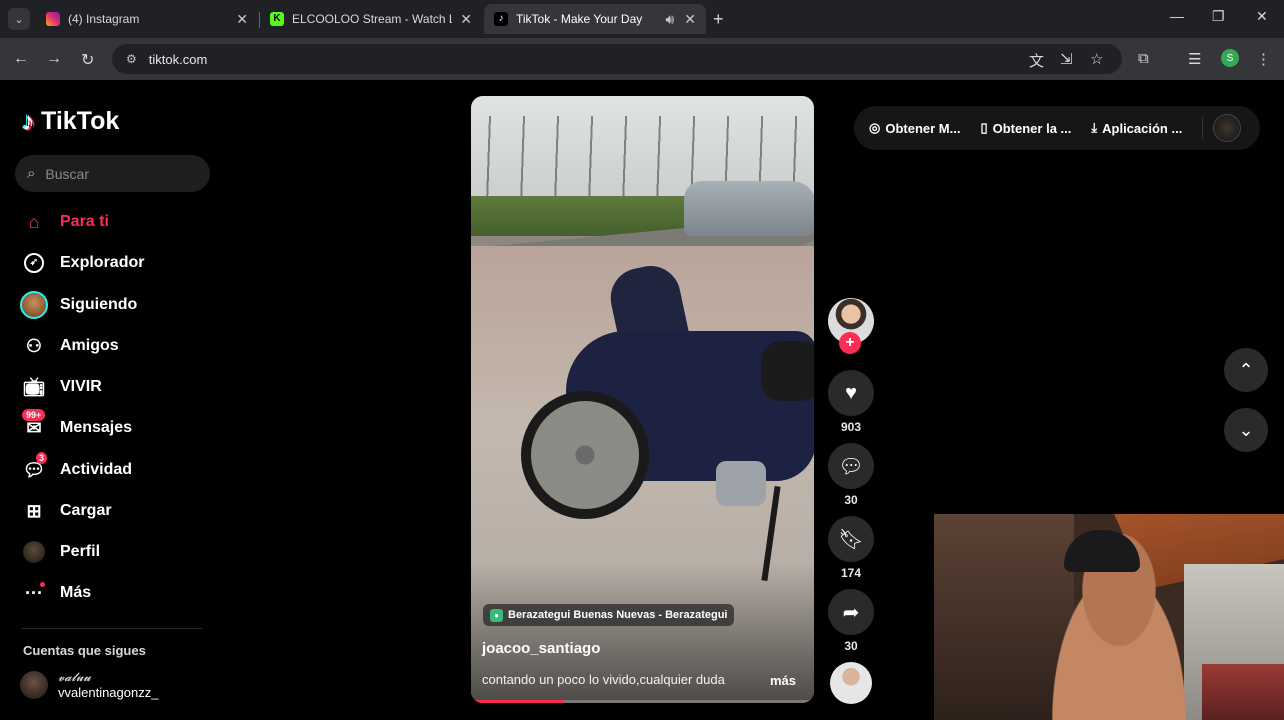 The width and height of the screenshot is (1284, 720). What do you see at coordinates (642, 701) in the screenshot?
I see `video-progress-bar` at bounding box center [642, 701].